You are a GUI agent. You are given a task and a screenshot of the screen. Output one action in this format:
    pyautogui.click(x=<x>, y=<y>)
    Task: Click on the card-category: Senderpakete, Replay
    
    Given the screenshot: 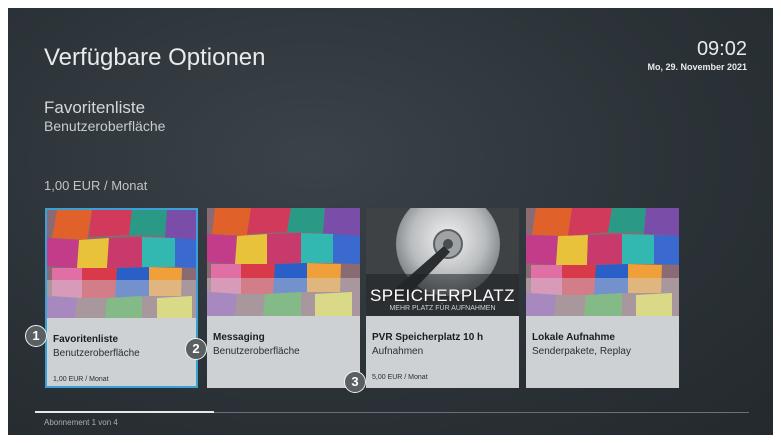 What is the action you would take?
    pyautogui.click(x=581, y=351)
    